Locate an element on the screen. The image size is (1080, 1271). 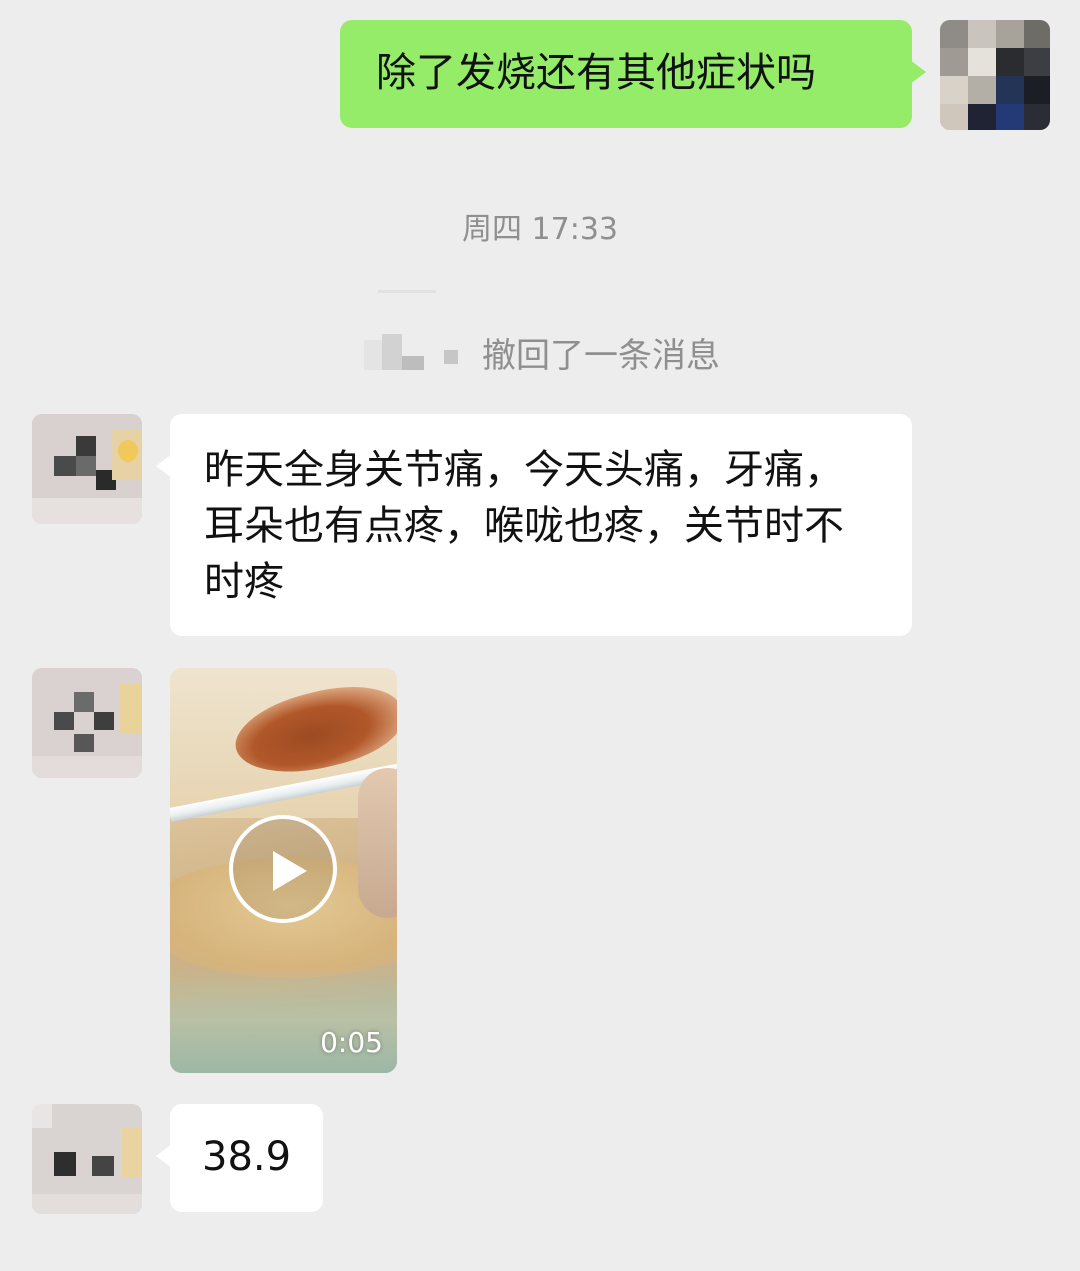
video-thumbnail-hand is located at coordinates (377, 843).